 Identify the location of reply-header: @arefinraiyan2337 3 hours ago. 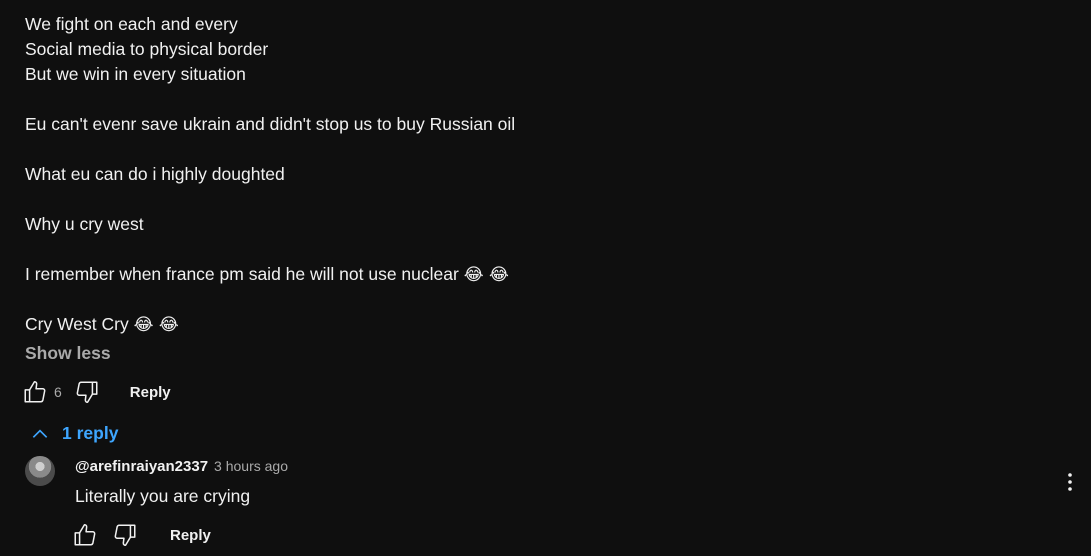
(181, 466).